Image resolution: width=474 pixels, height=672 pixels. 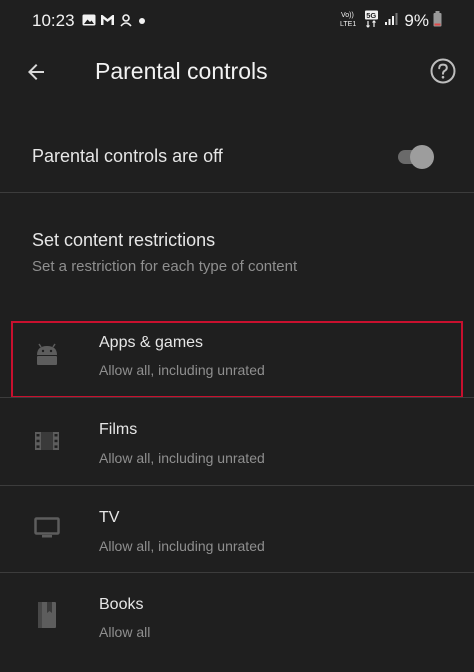 I want to click on status-icons-left, so click(x=114, y=21).